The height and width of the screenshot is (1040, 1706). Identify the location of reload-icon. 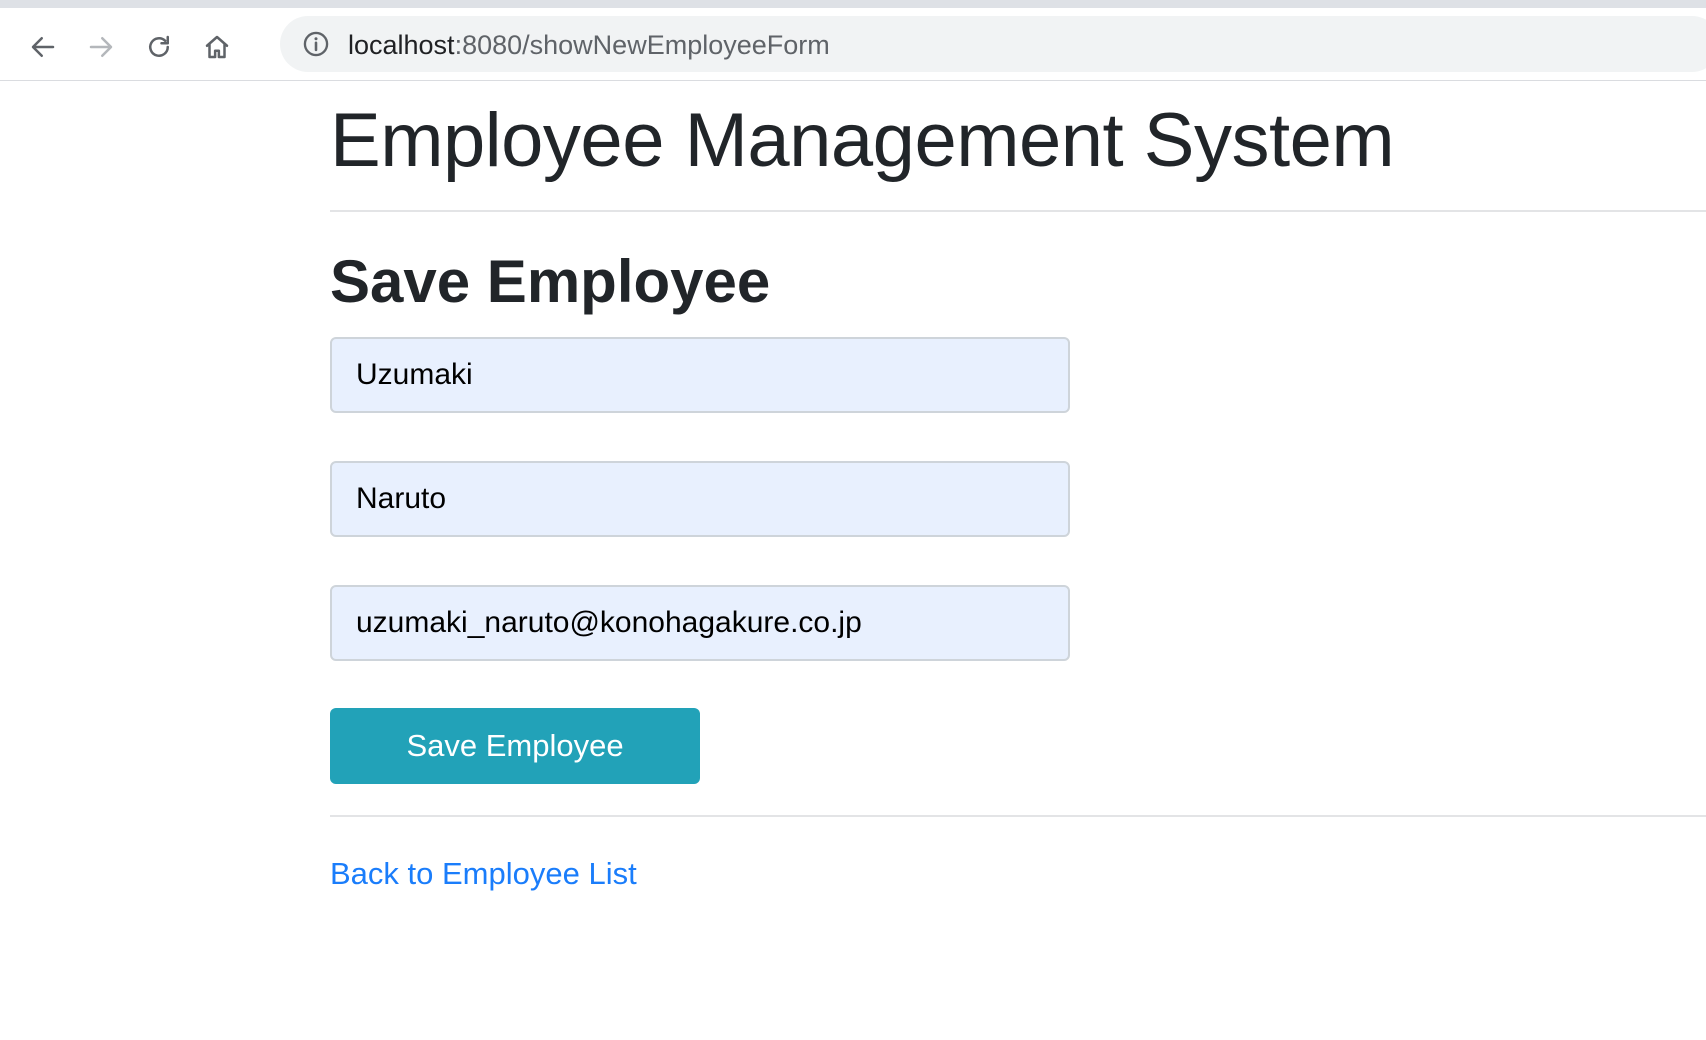
(159, 46).